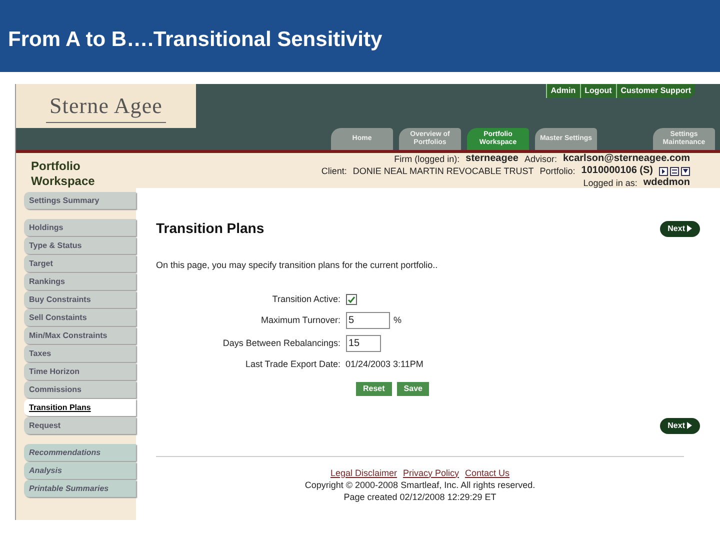 The height and width of the screenshot is (540, 720). What do you see at coordinates (374, 389) in the screenshot?
I see `form-button: Reset` at bounding box center [374, 389].